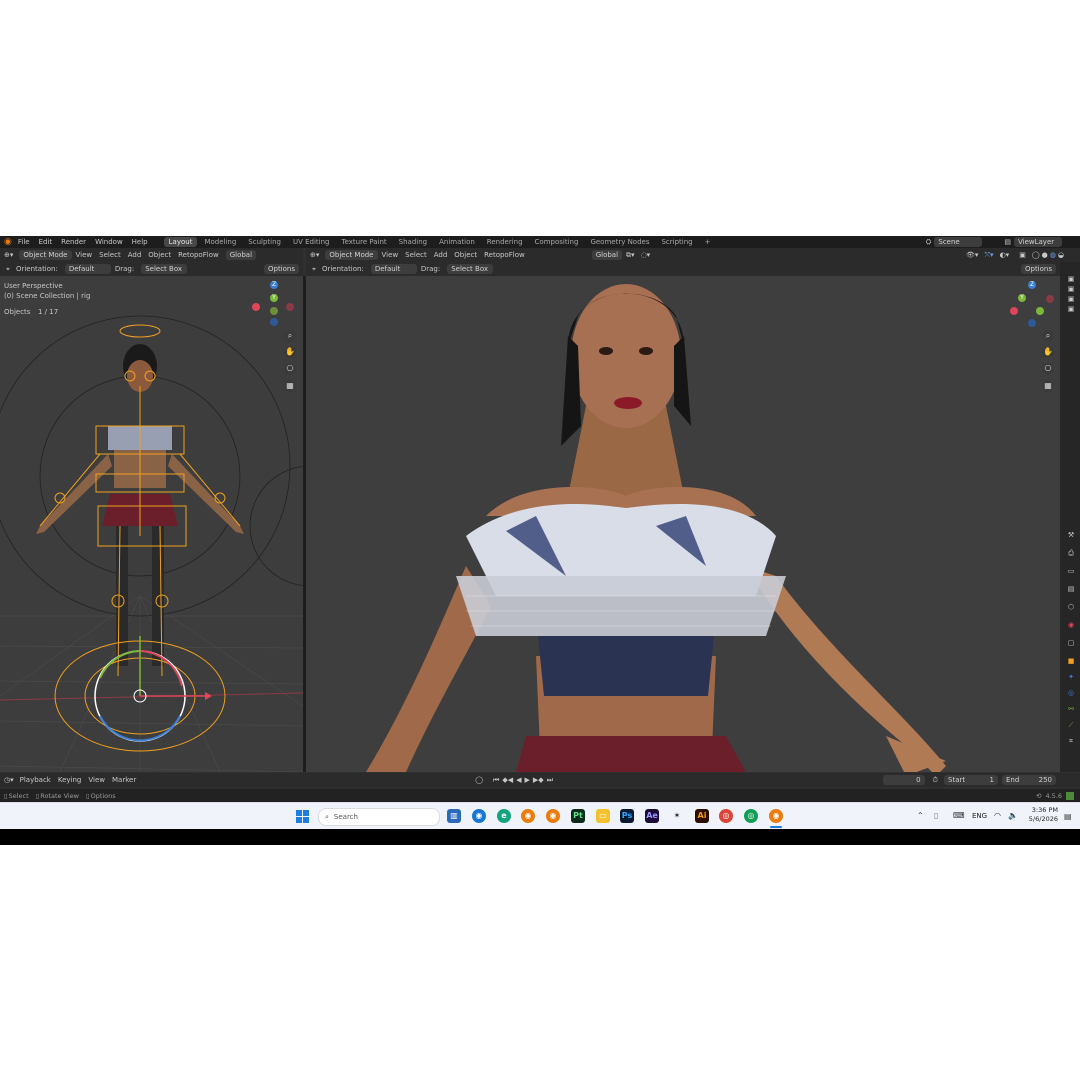 The height and width of the screenshot is (1080, 1080). What do you see at coordinates (274, 305) in the screenshot?
I see `navigation-gizmo: Z Y` at bounding box center [274, 305].